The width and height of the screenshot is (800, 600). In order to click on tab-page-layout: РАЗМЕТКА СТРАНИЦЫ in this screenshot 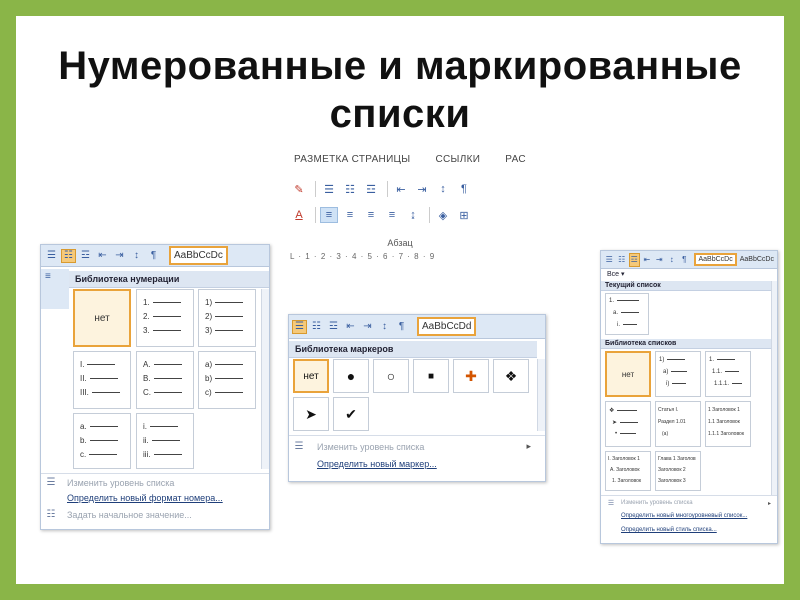, I will do `click(352, 159)`.